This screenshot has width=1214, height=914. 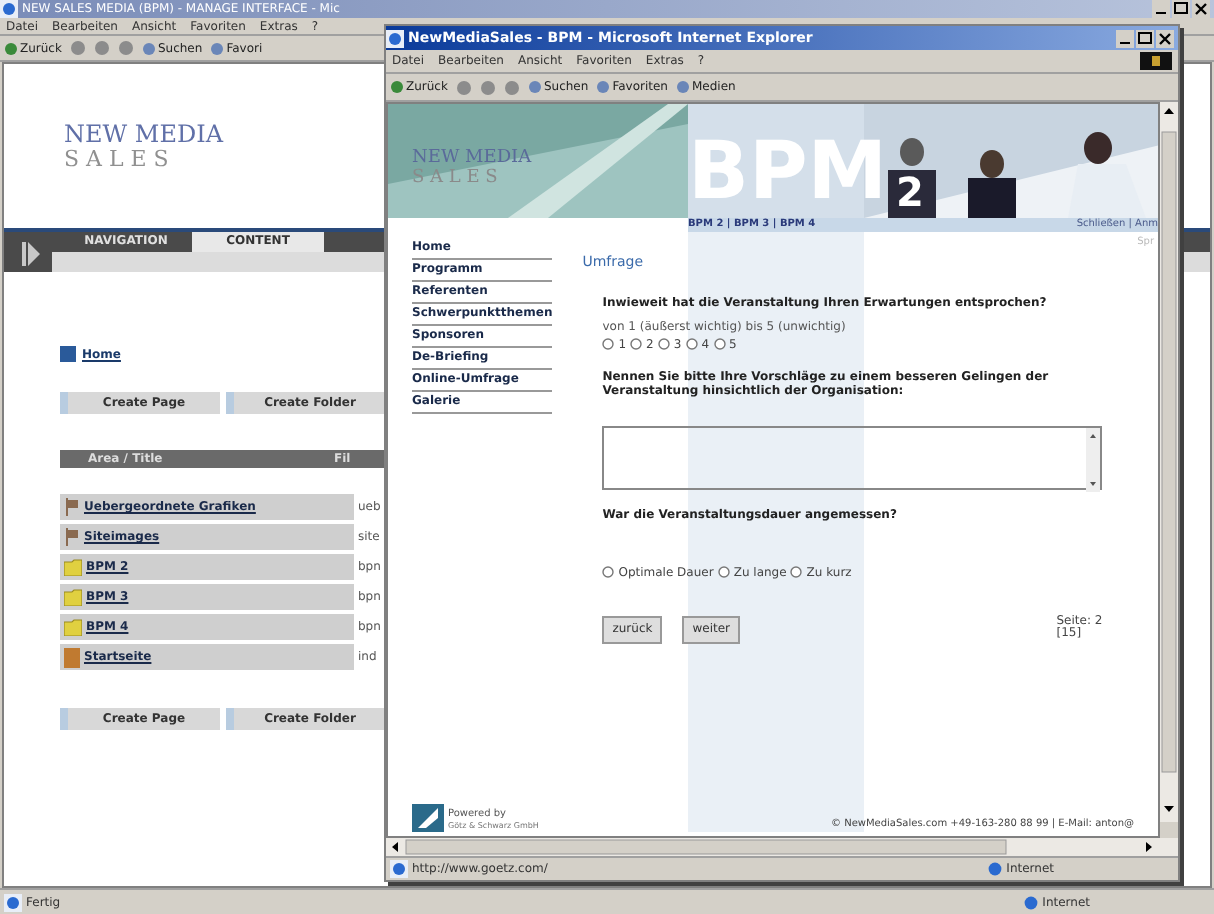 I want to click on vertical-scrollbar, so click(x=1169, y=462).